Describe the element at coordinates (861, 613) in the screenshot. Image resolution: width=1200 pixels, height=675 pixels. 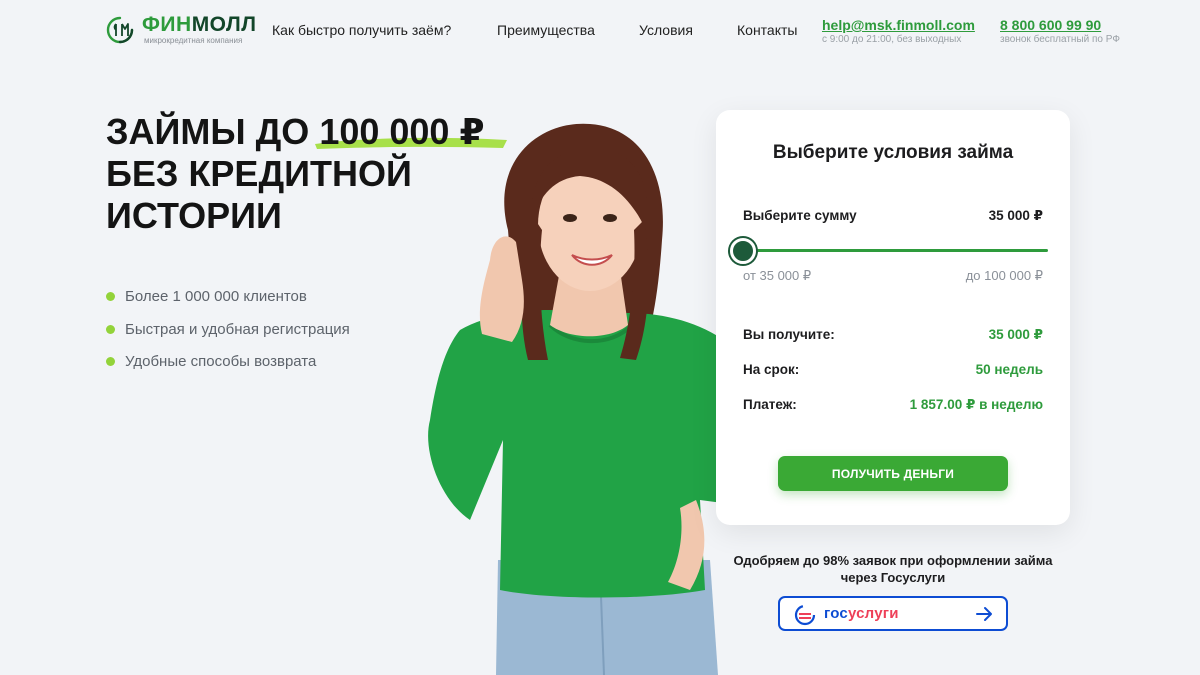
I see `gosuslugi-label: госуслуги` at that location.